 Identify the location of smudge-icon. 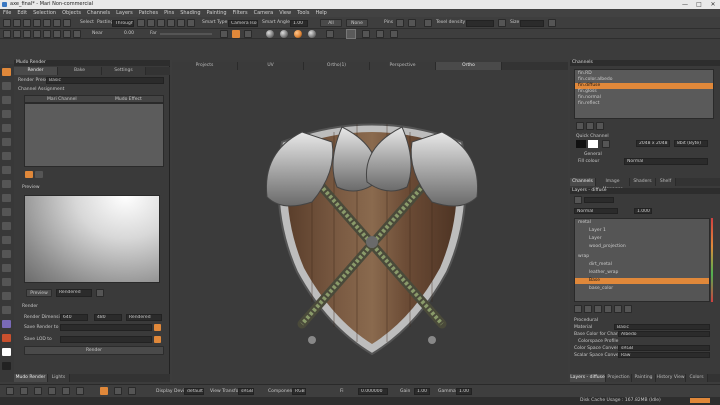
(6, 226).